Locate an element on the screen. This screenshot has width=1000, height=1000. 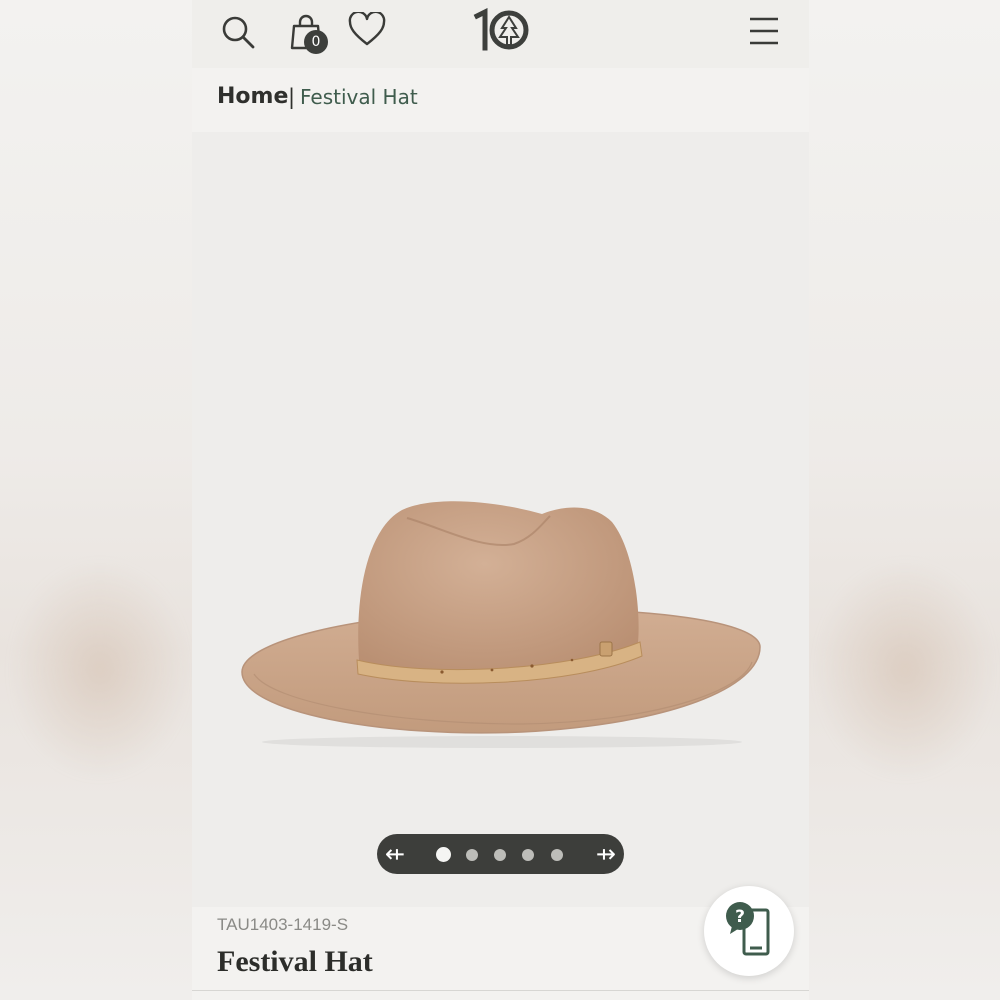
help-chat-icon: ? is located at coordinates (748, 929).